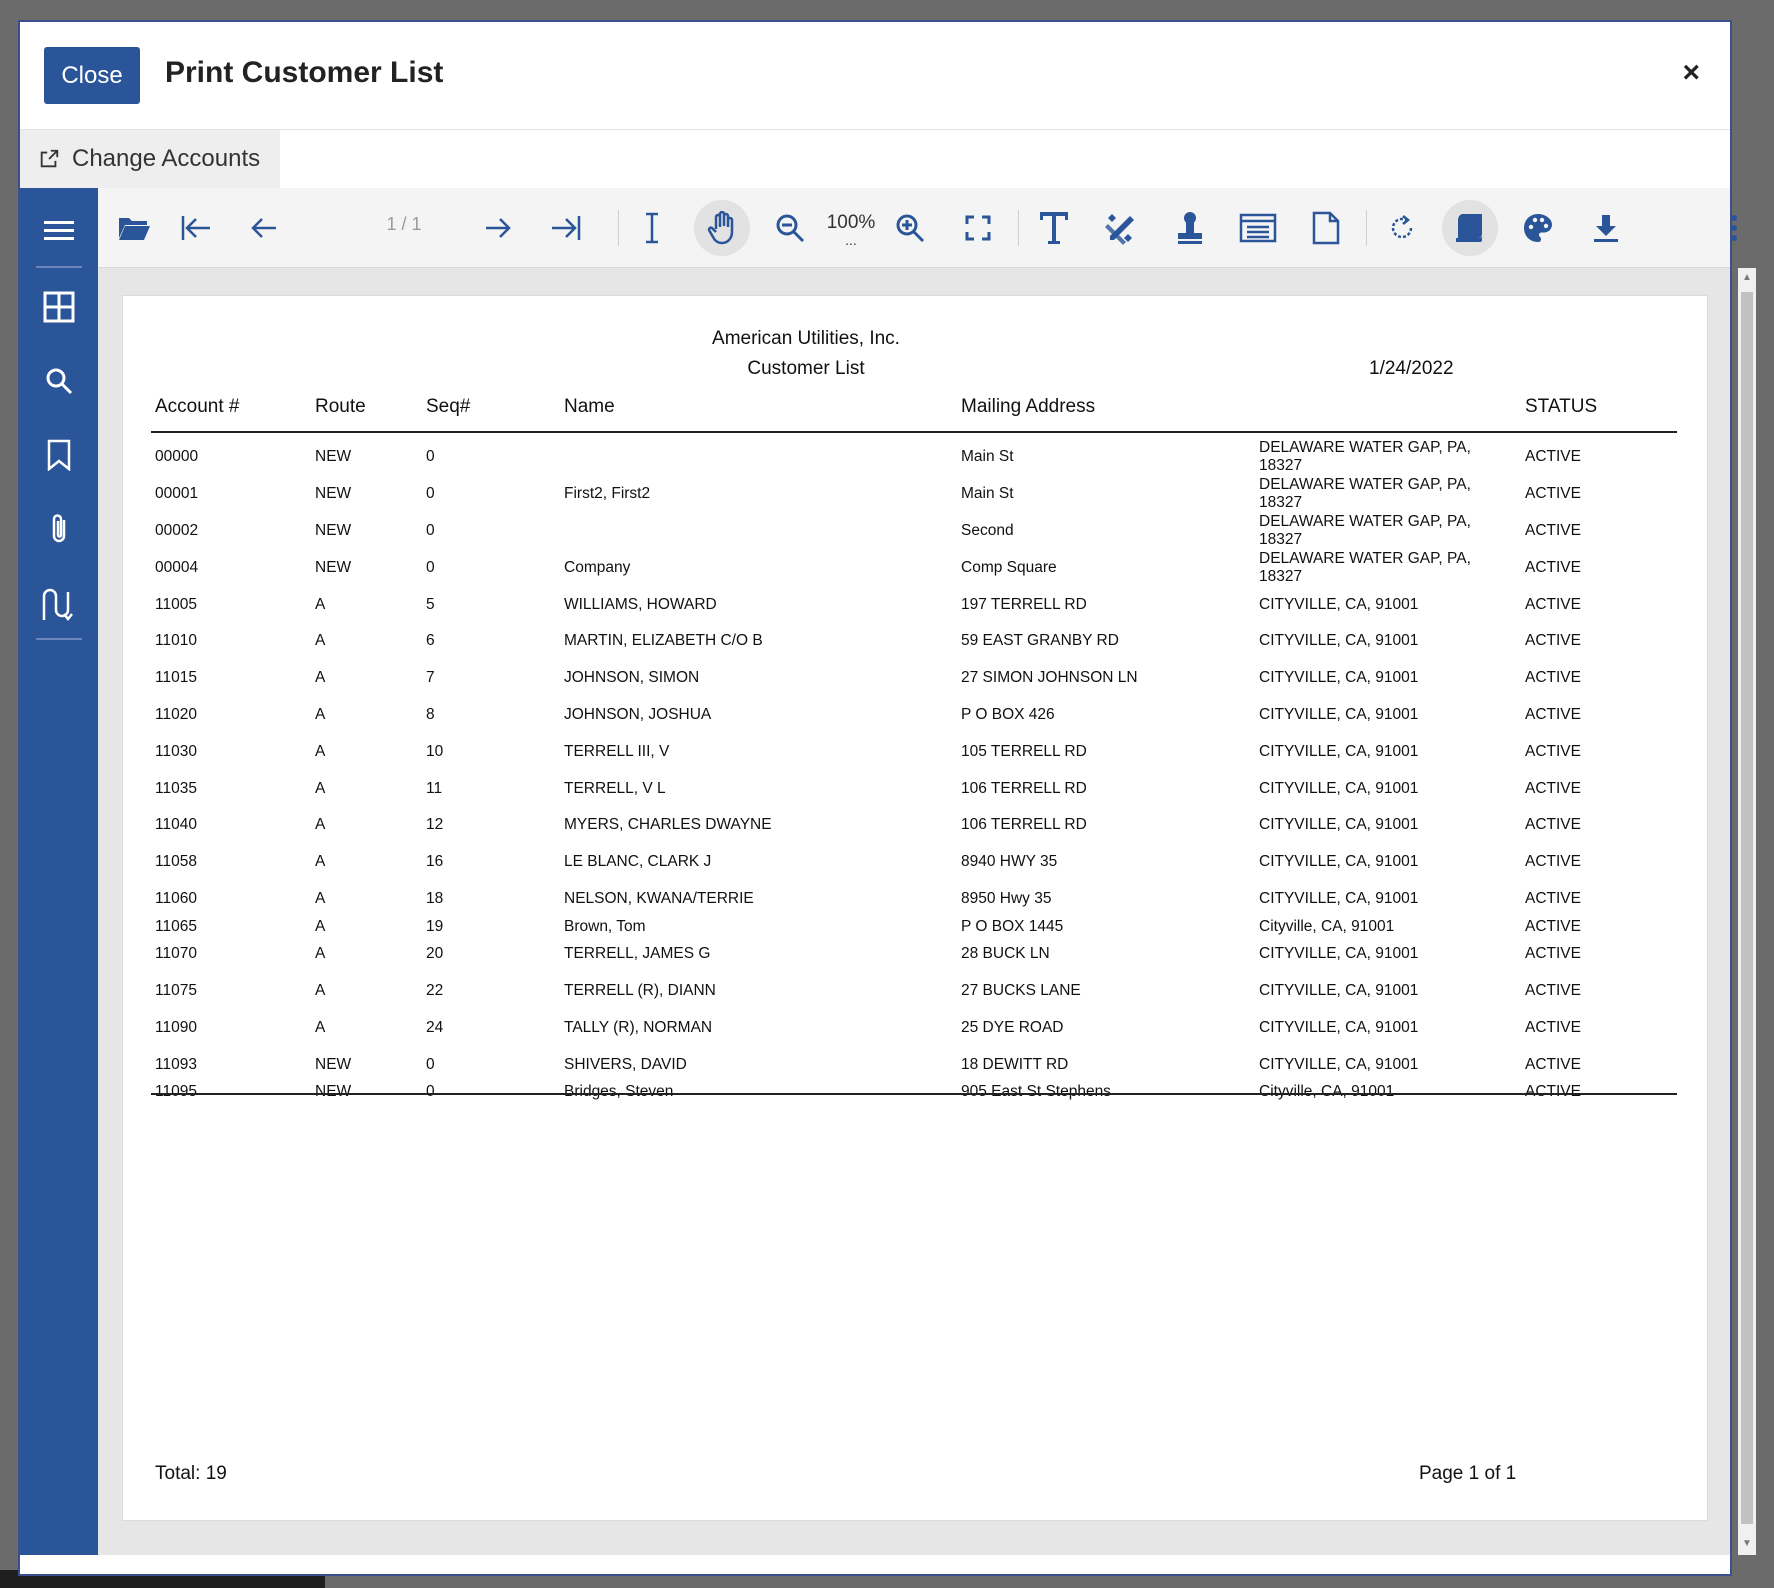 The width and height of the screenshot is (1774, 1588). What do you see at coordinates (1606, 228) in the screenshot?
I see `download-icon` at bounding box center [1606, 228].